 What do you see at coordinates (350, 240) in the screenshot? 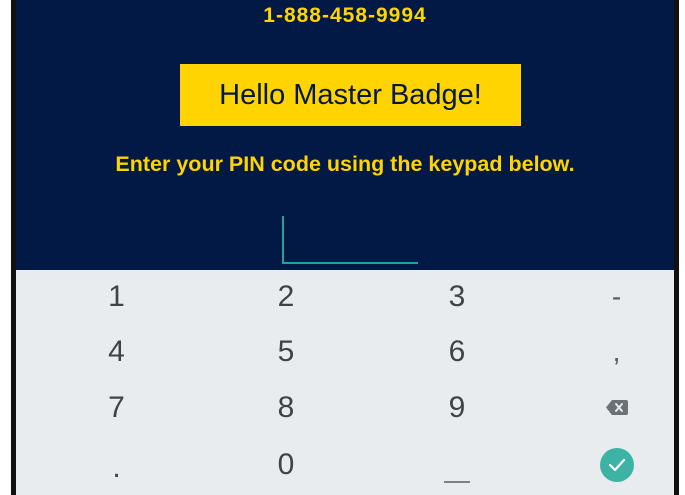
I see `pin-input` at bounding box center [350, 240].